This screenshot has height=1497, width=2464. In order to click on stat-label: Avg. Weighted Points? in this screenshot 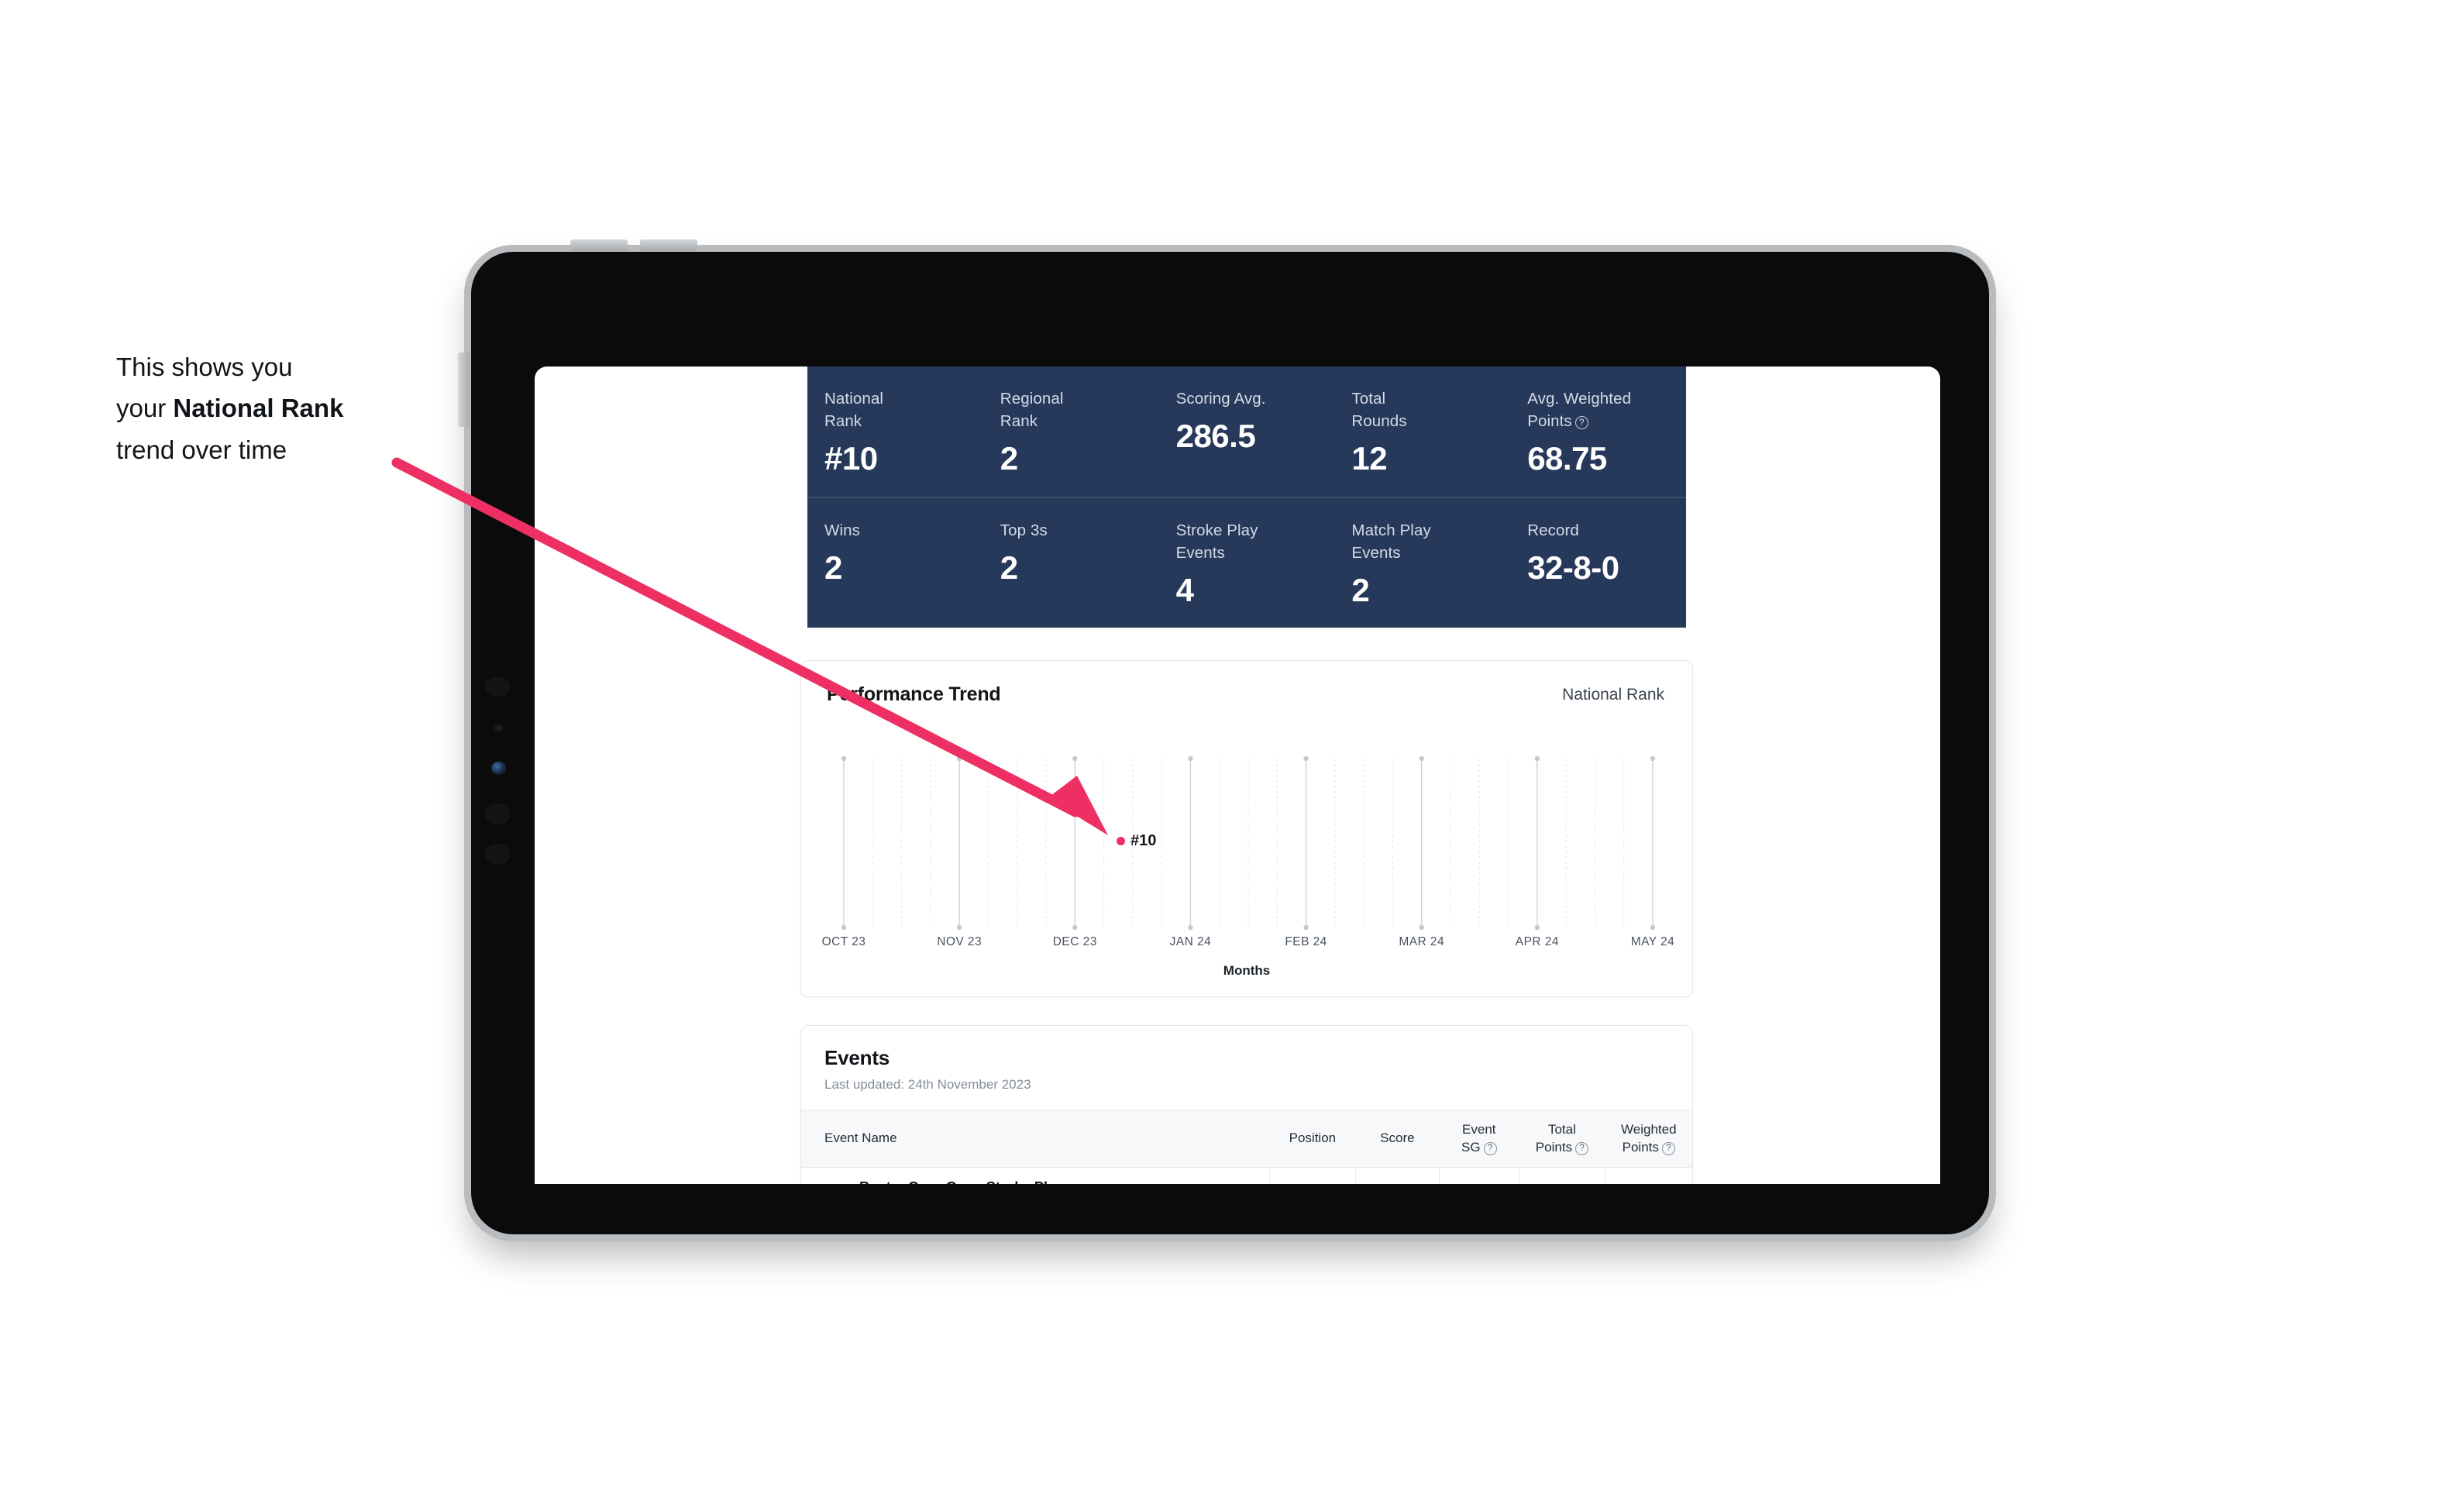, I will do `click(1579, 410)`.